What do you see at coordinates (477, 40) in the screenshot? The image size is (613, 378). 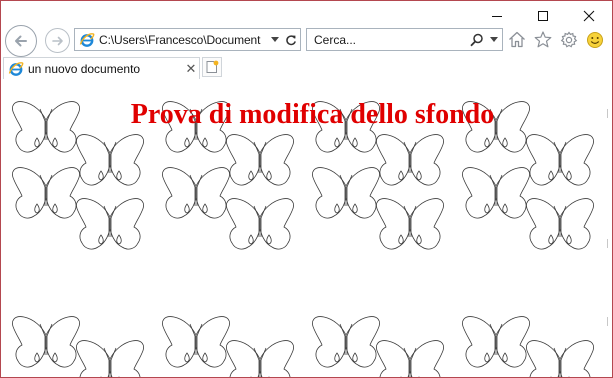 I see `search-icon` at bounding box center [477, 40].